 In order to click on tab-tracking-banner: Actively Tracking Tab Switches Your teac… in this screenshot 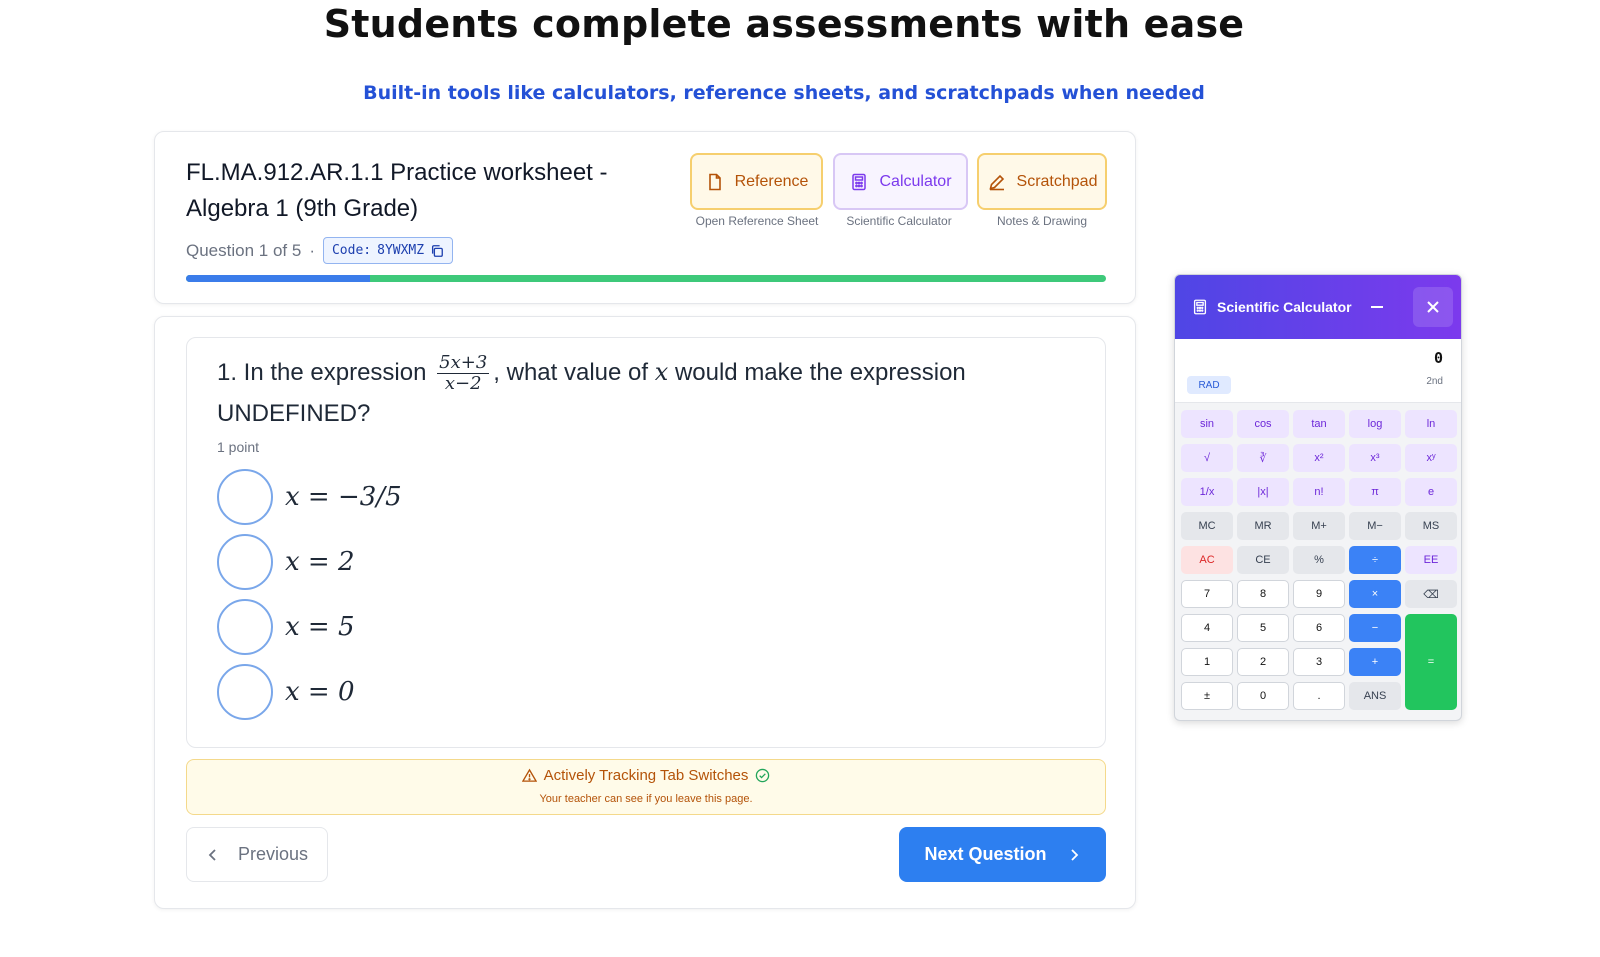, I will do `click(646, 787)`.